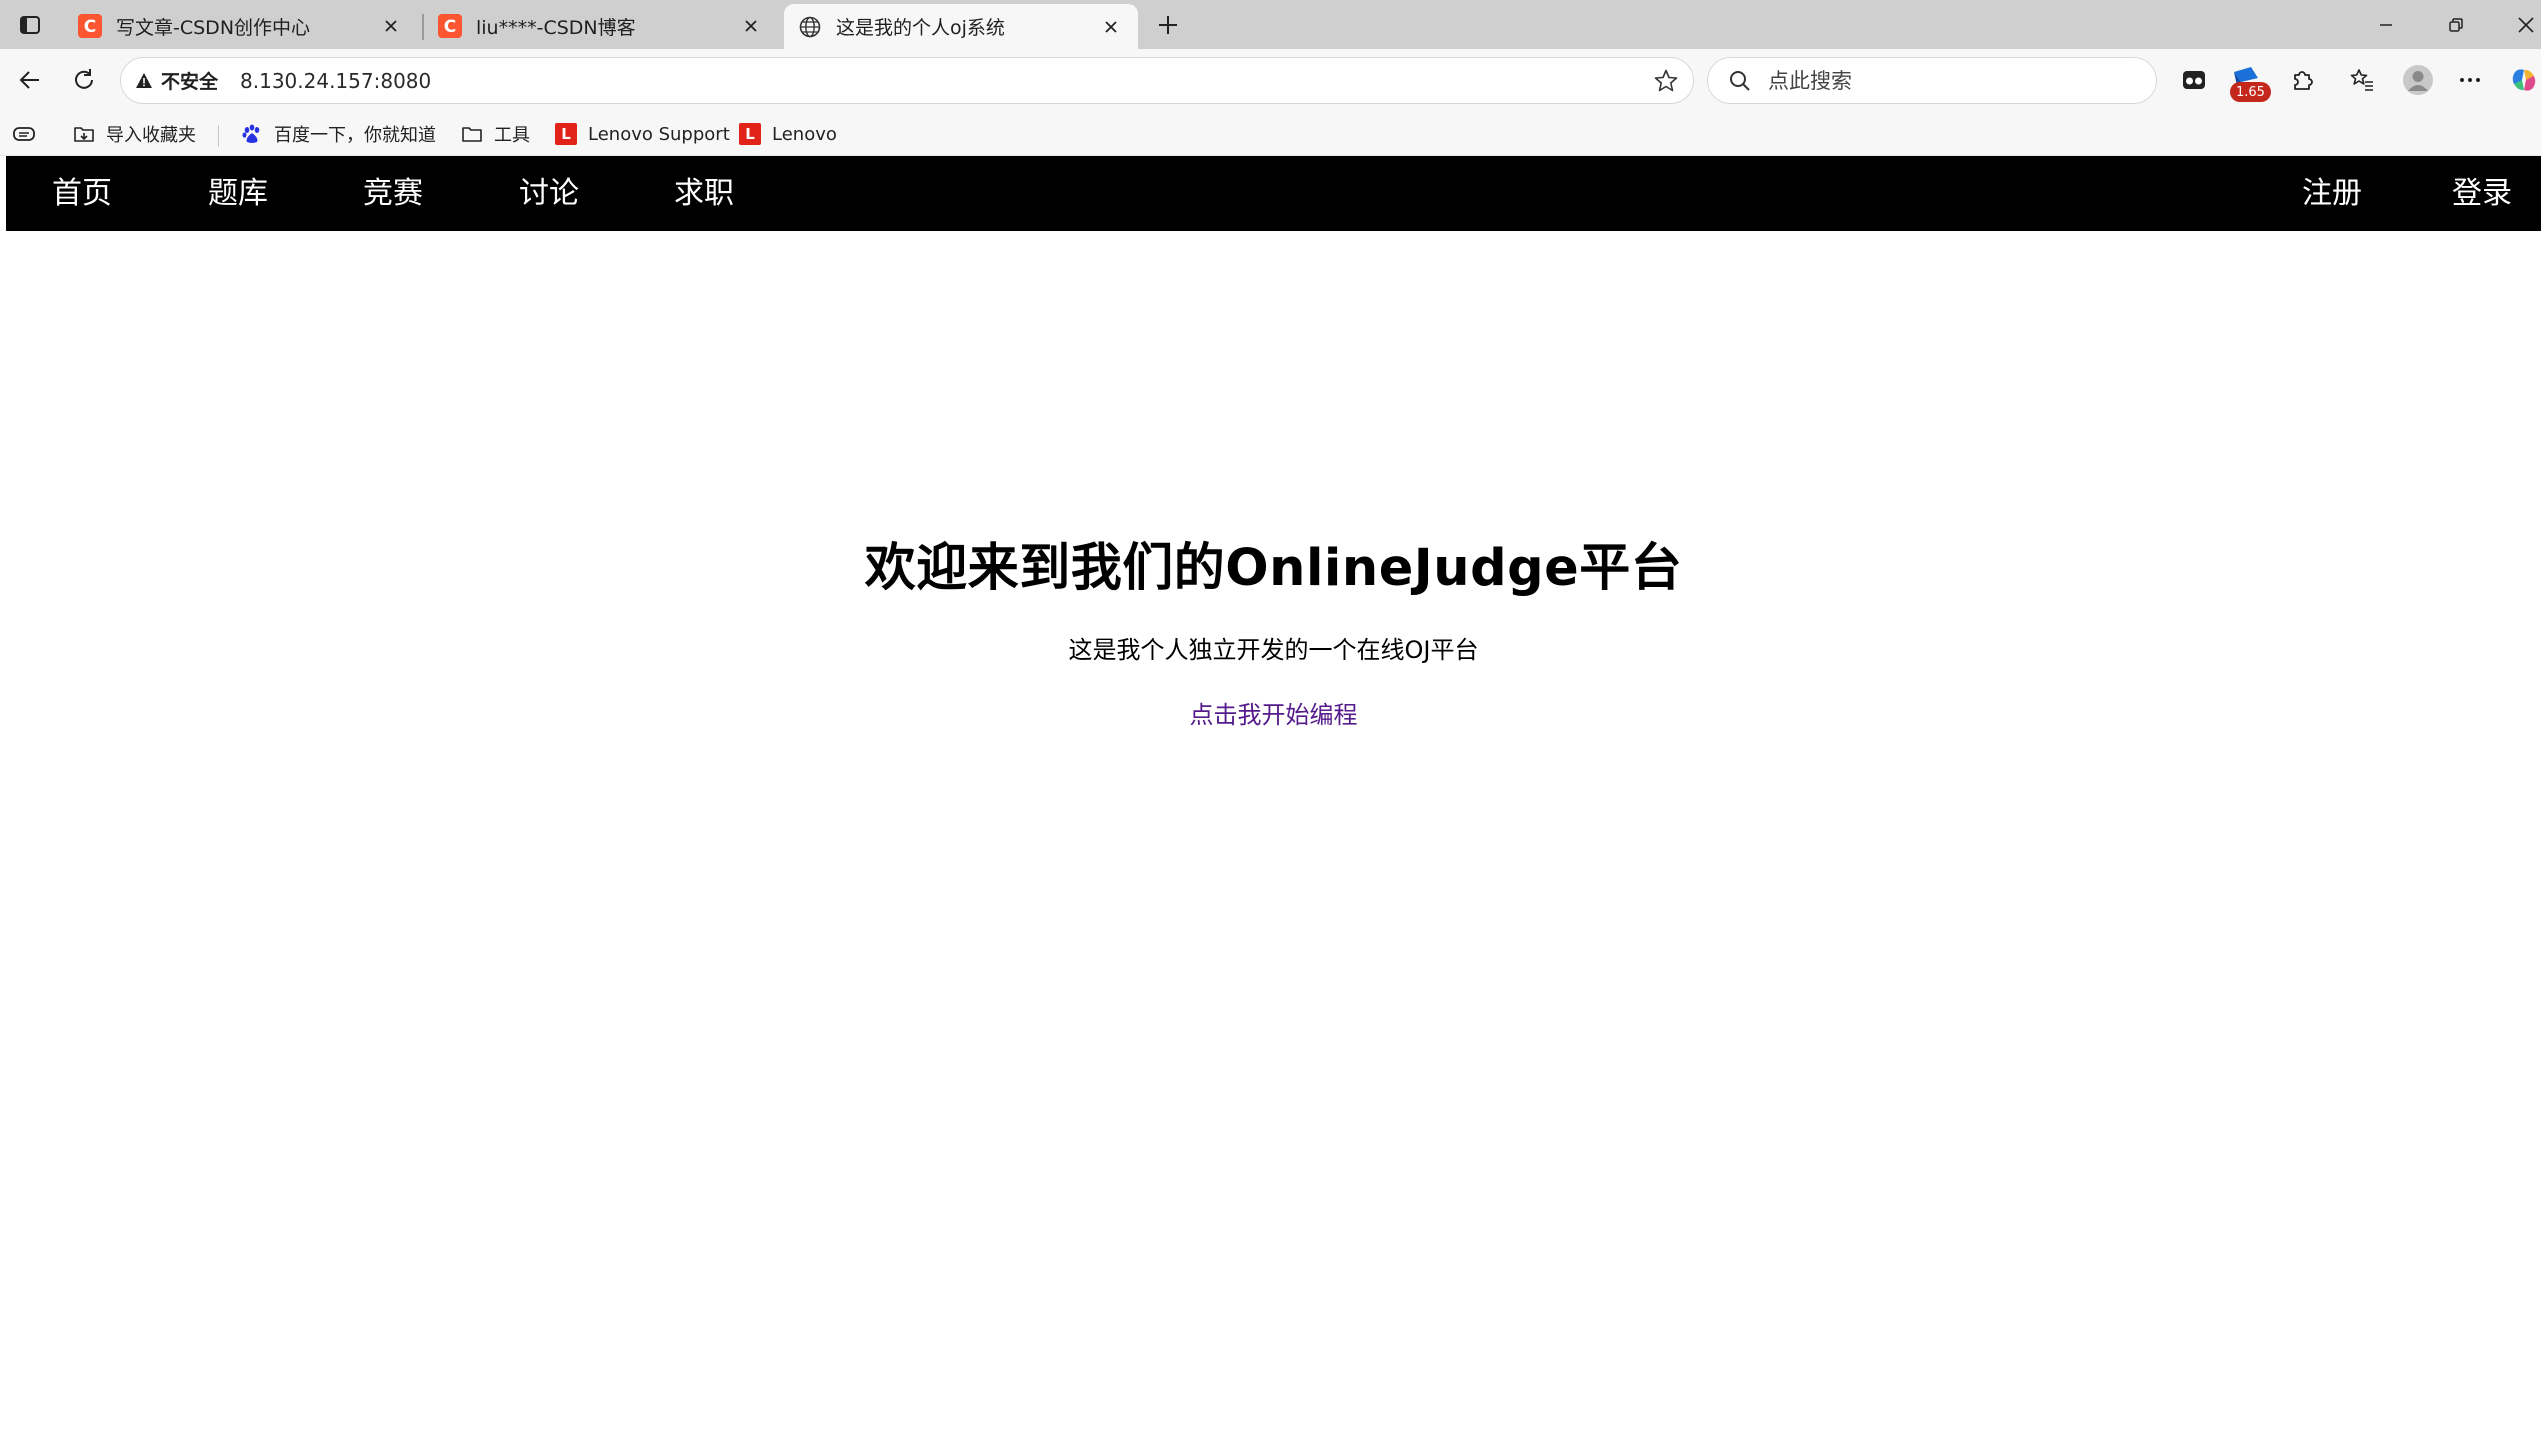  I want to click on split-screen-icon, so click(2194, 80).